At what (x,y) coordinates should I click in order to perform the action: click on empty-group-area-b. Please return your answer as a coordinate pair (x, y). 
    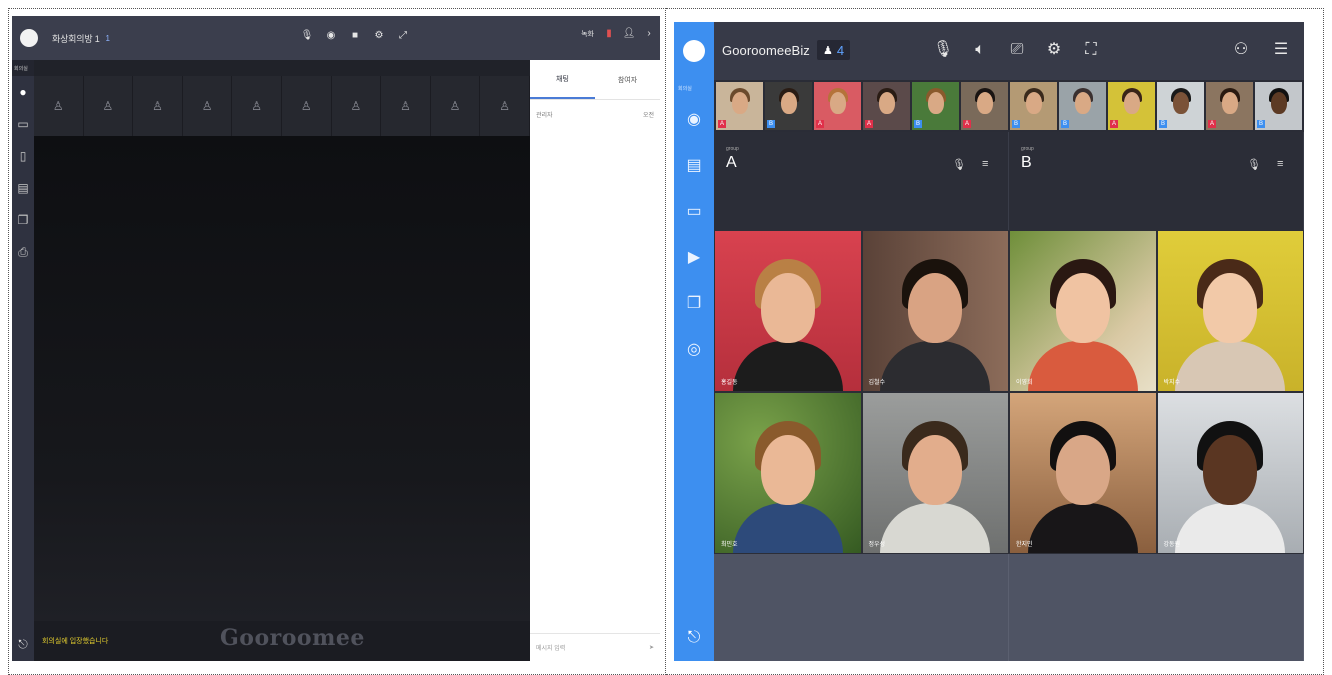
    Looking at the image, I should click on (1156, 607).